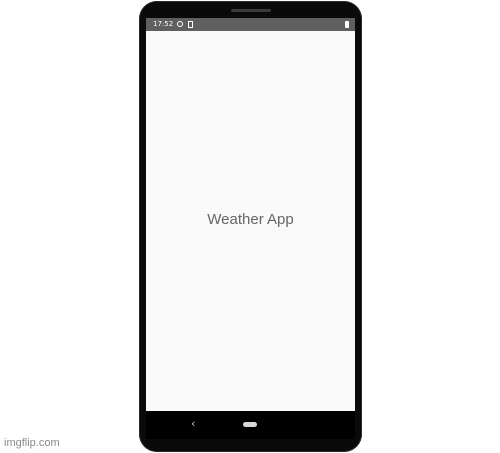 The width and height of the screenshot is (500, 453). I want to click on home-button, so click(250, 424).